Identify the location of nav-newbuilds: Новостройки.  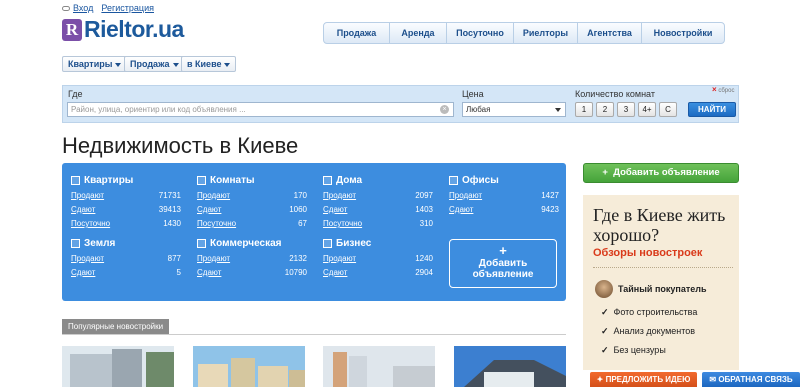
(683, 33).